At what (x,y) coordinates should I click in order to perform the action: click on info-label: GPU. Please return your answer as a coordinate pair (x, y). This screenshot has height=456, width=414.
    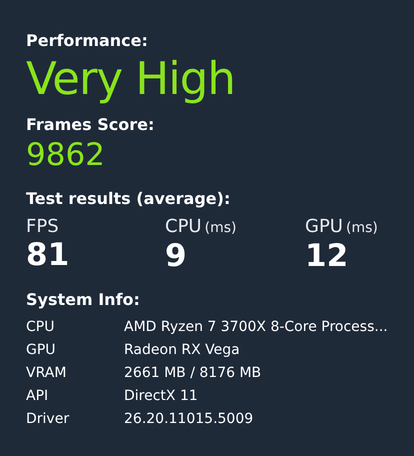
    Looking at the image, I should click on (41, 350).